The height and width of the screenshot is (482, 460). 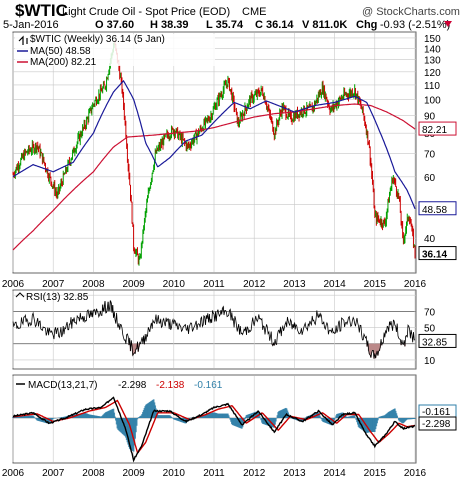 I want to click on macd-x-tick: 2016, so click(x=415, y=473).